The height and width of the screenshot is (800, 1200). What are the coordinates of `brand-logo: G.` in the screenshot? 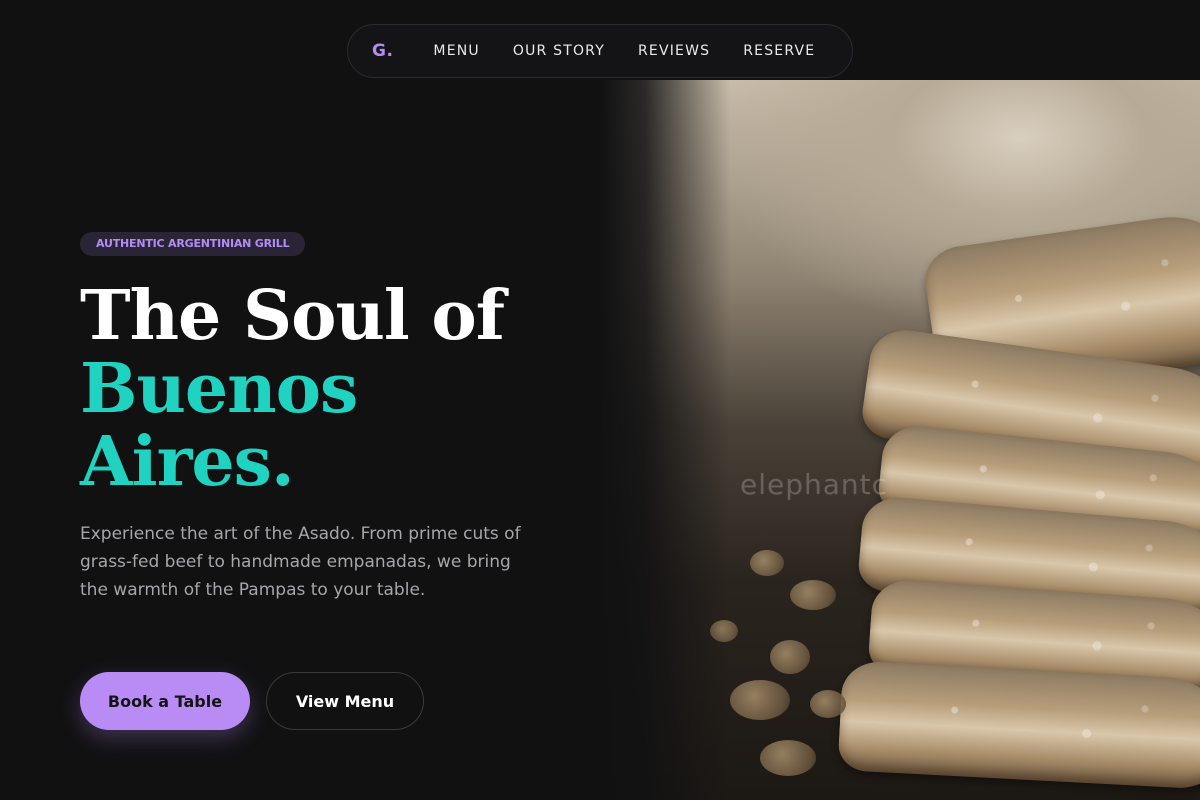 It's located at (382, 51).